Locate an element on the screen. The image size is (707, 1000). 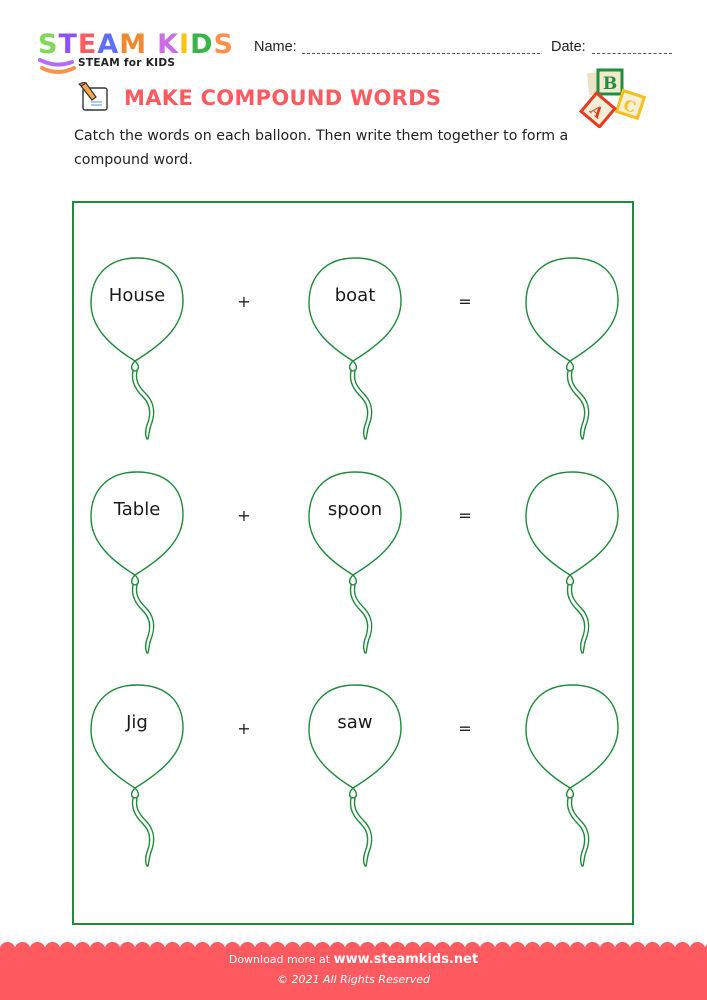
second-word: spoon is located at coordinates (355, 509).